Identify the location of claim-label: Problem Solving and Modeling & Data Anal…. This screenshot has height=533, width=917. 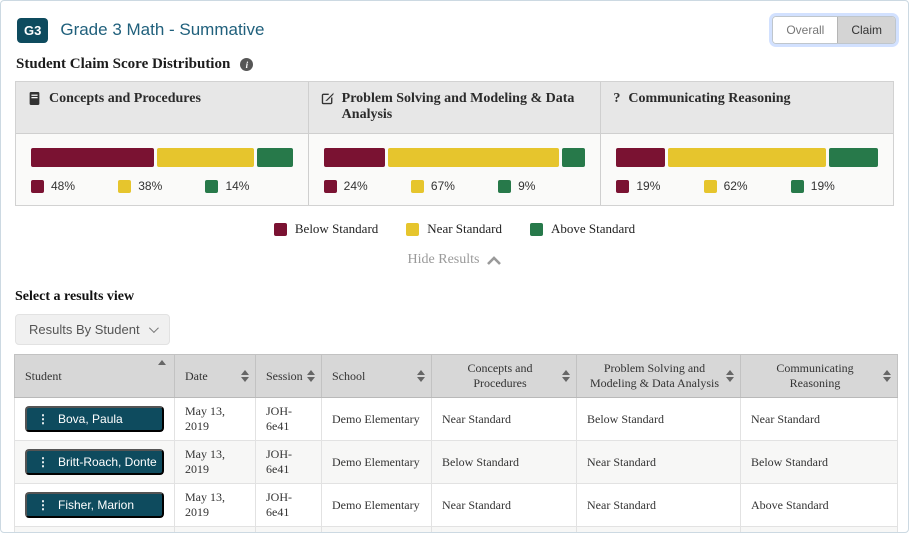
(458, 106).